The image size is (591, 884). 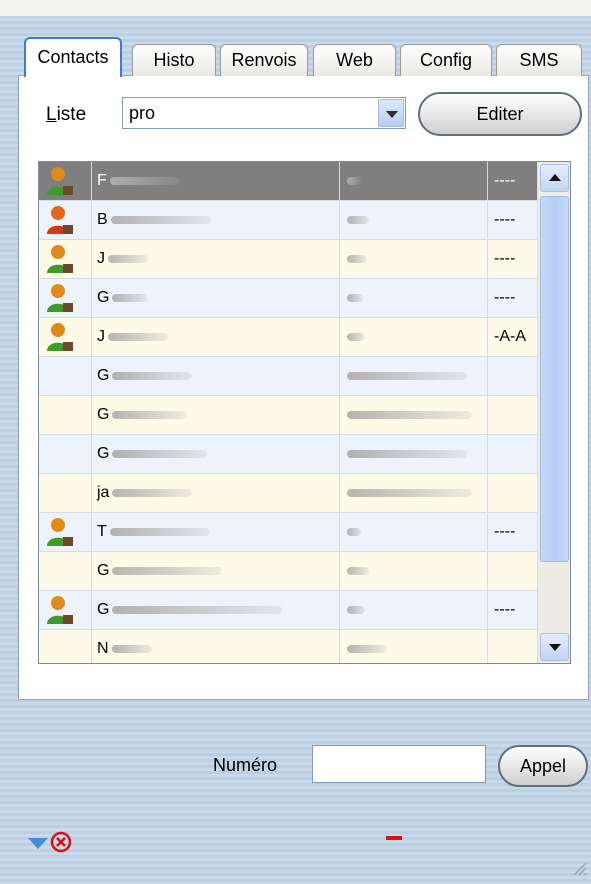 What do you see at coordinates (500, 114) in the screenshot?
I see `edit-button: Editer` at bounding box center [500, 114].